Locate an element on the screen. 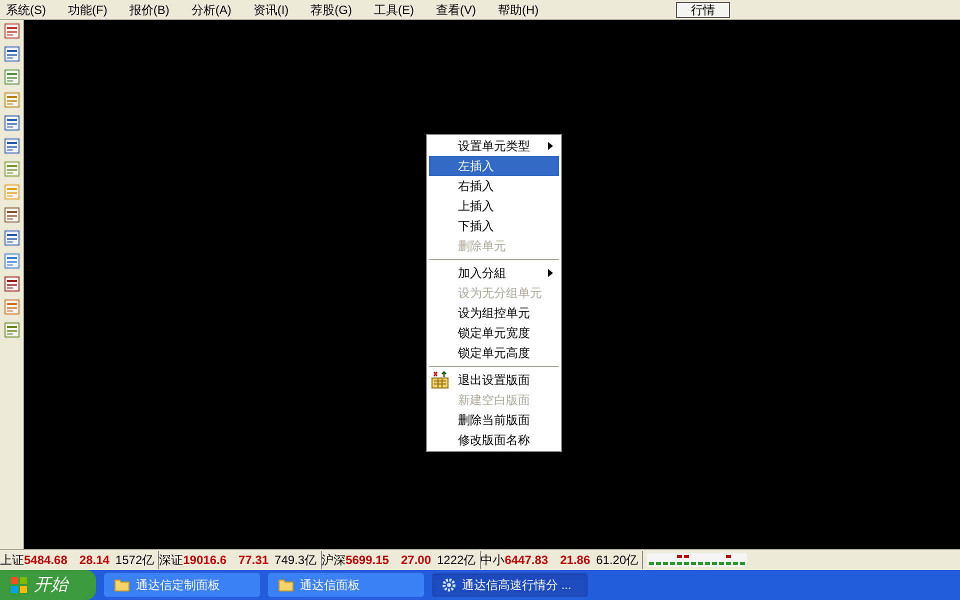 This screenshot has height=600, width=960. context-menu-item: 锁定单元高度 is located at coordinates (494, 353).